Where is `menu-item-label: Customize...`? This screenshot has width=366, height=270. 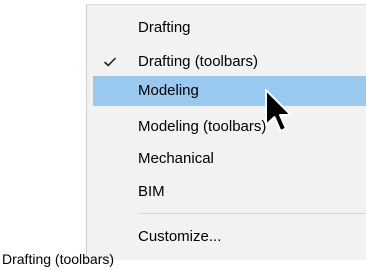
menu-item-label: Customize... is located at coordinates (180, 236).